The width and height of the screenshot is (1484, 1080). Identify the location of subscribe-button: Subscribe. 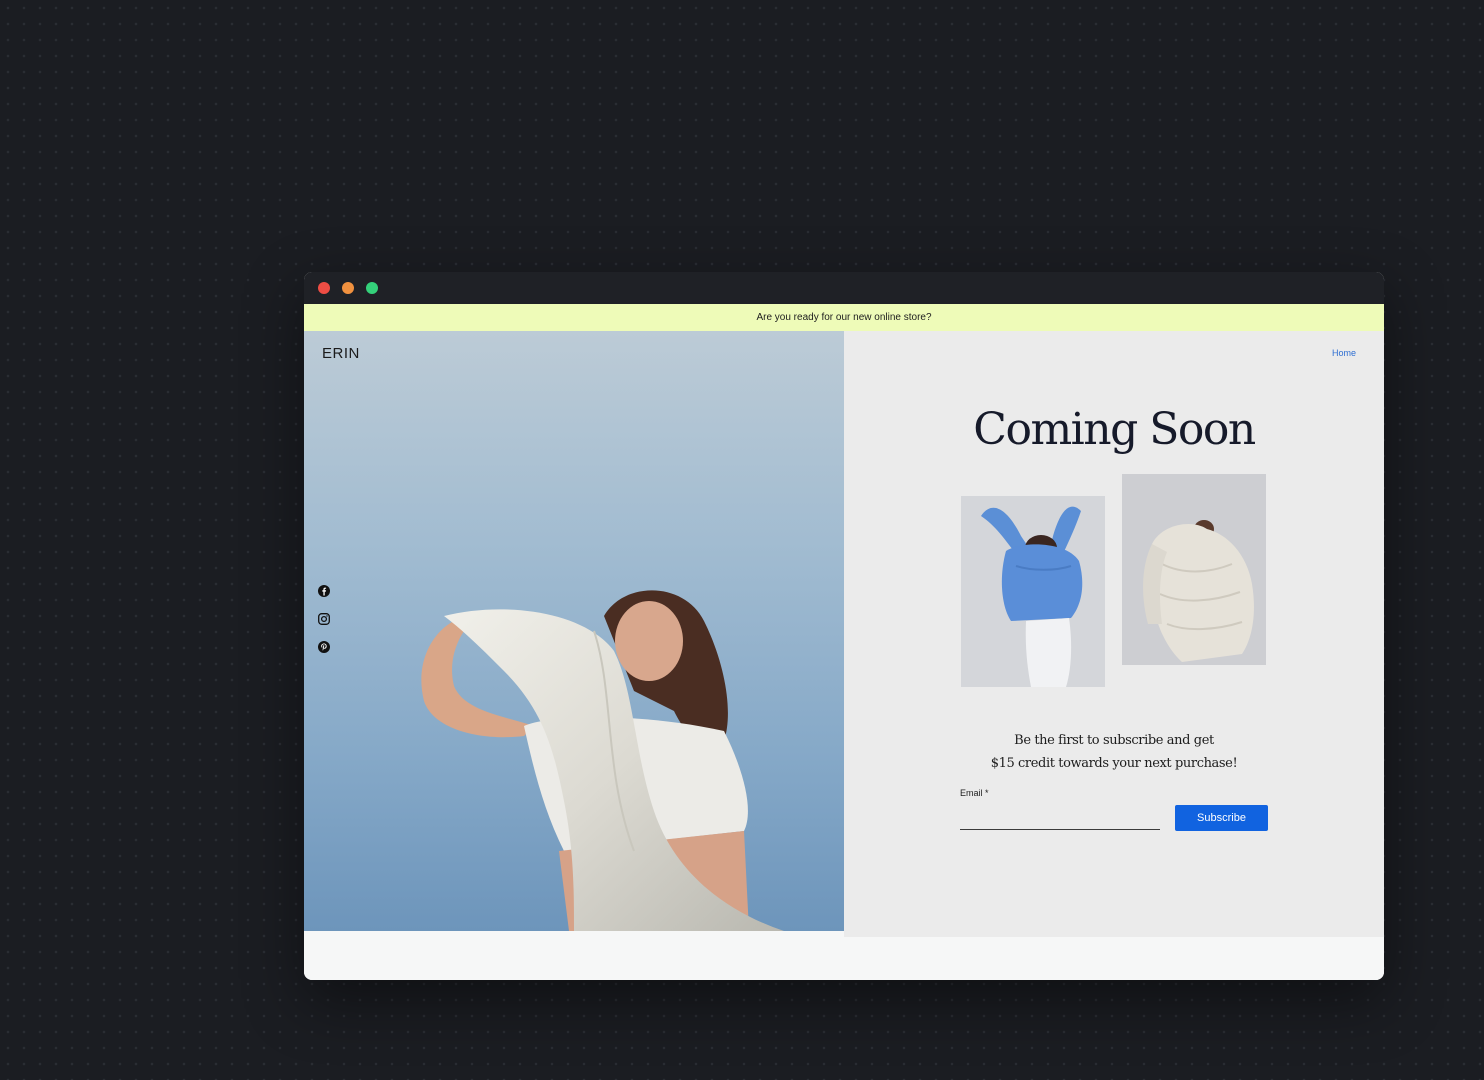
(1221, 818).